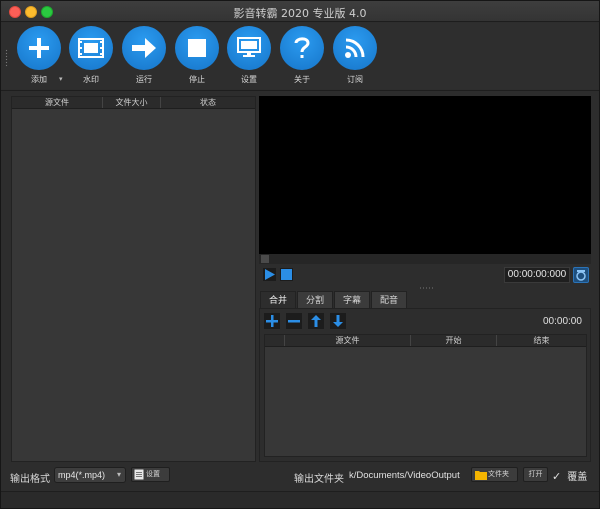 This screenshot has width=600, height=509. I want to click on preview-stop-button, so click(286, 274).